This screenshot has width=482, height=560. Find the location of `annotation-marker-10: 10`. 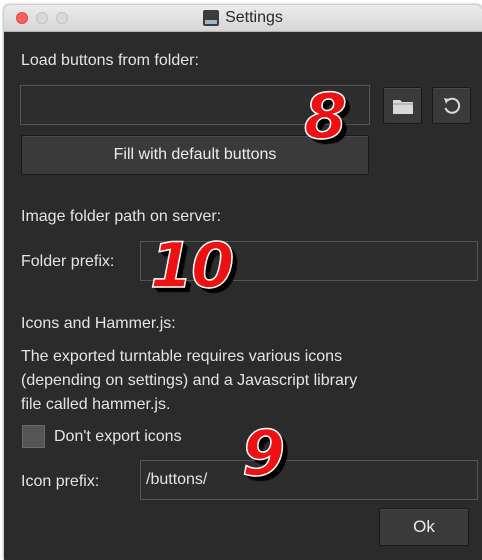

annotation-marker-10: 10 is located at coordinates (192, 265).